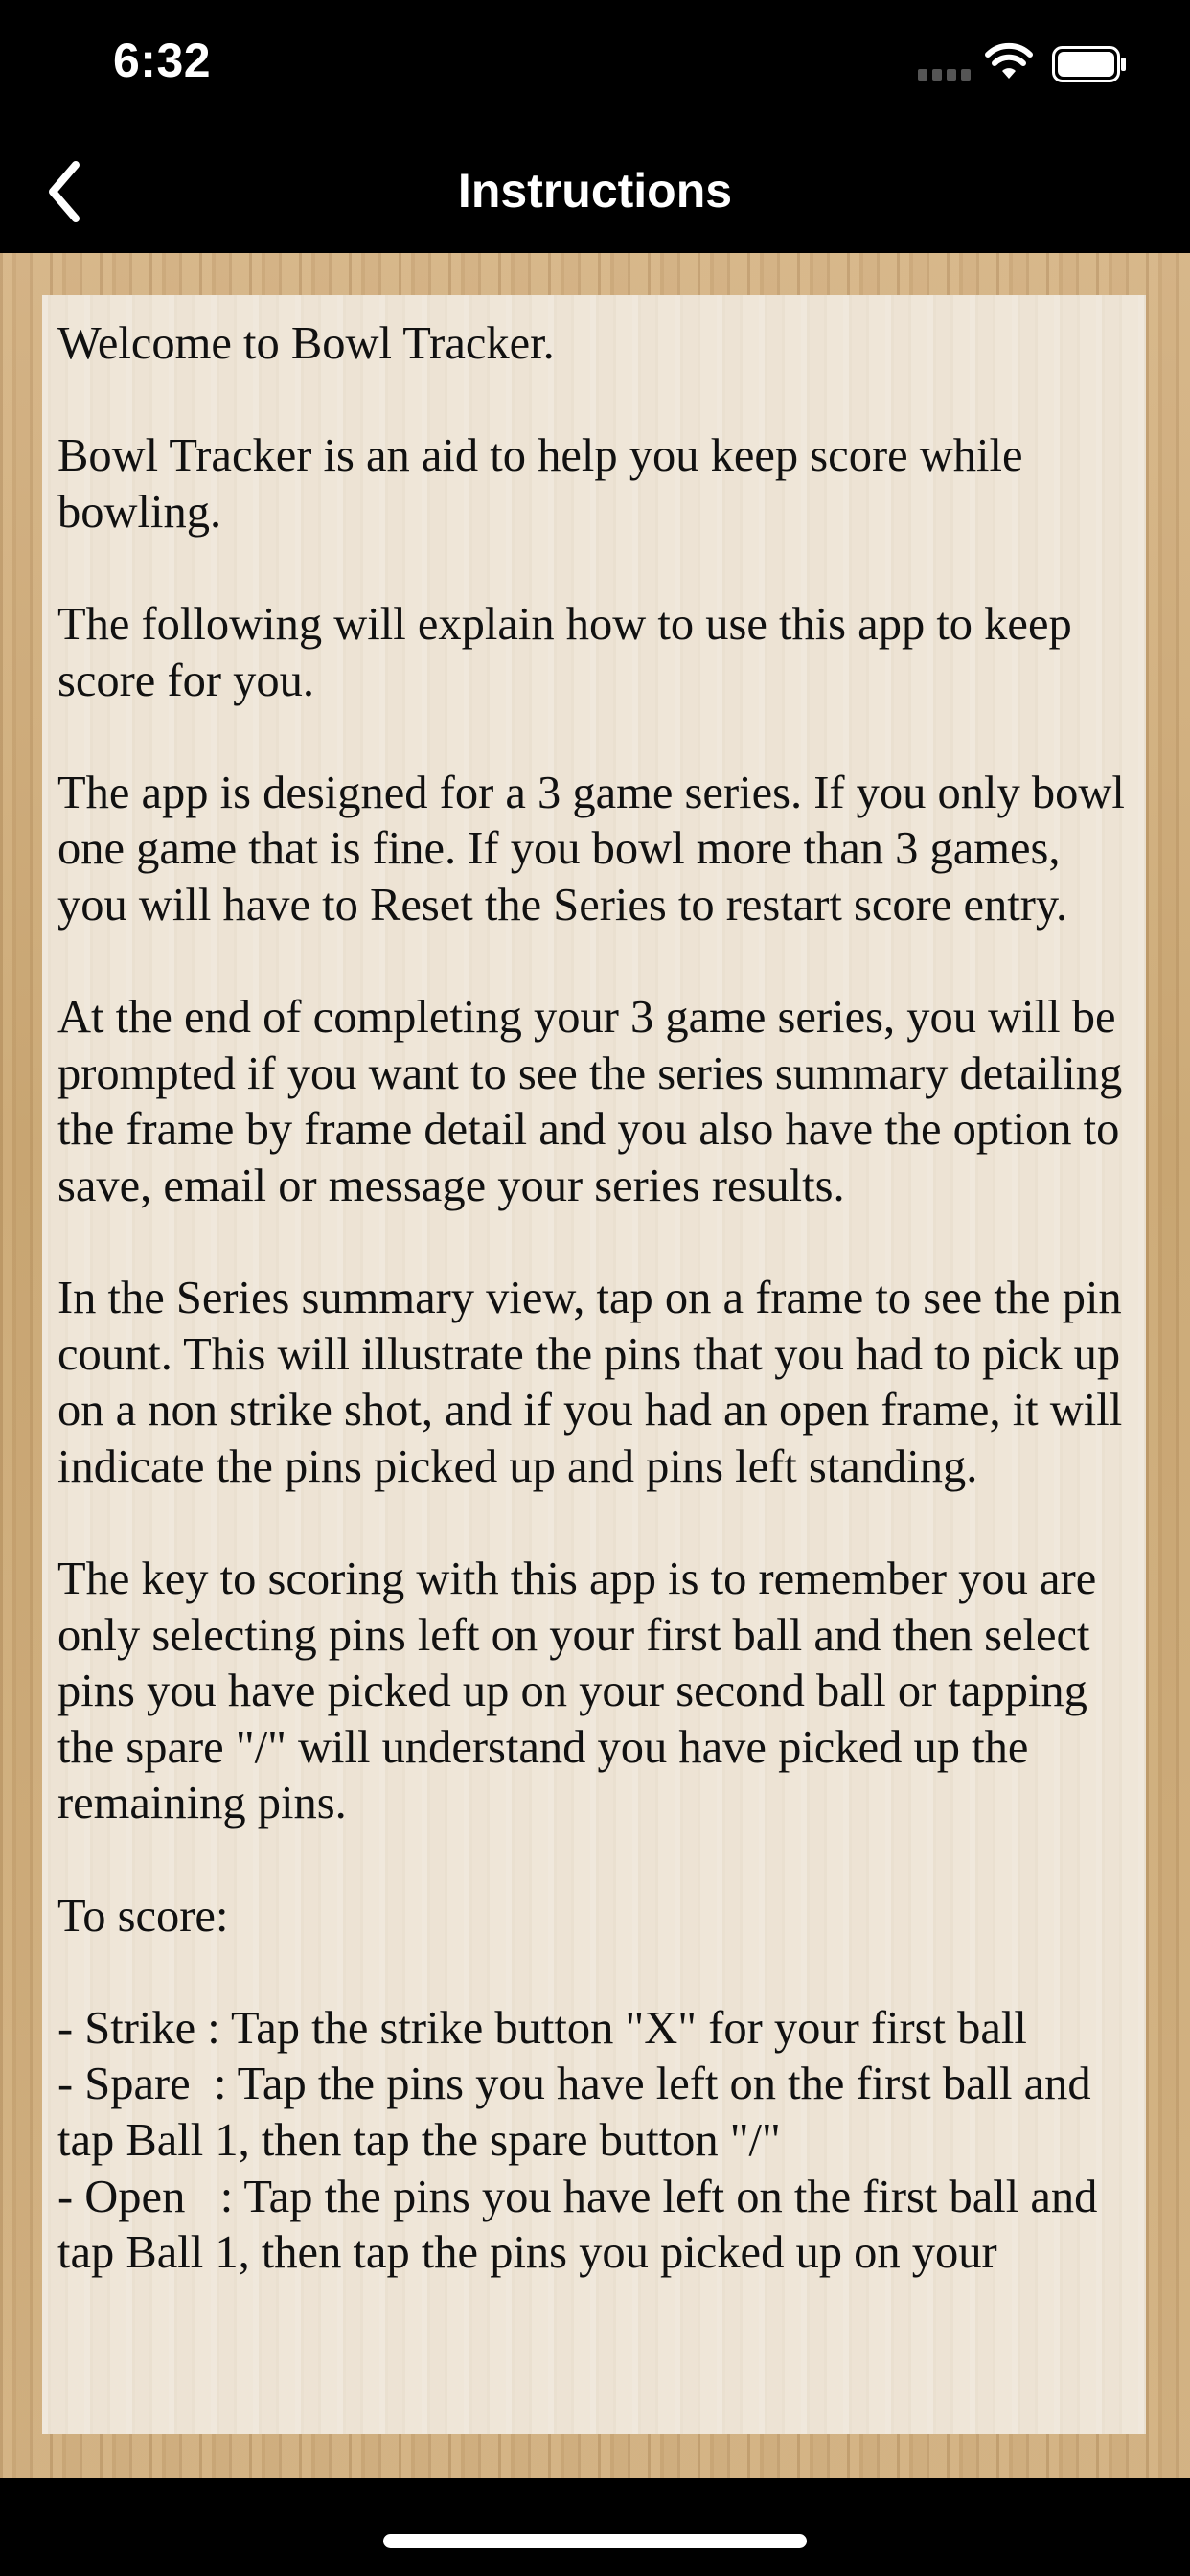  I want to click on back-button, so click(64, 192).